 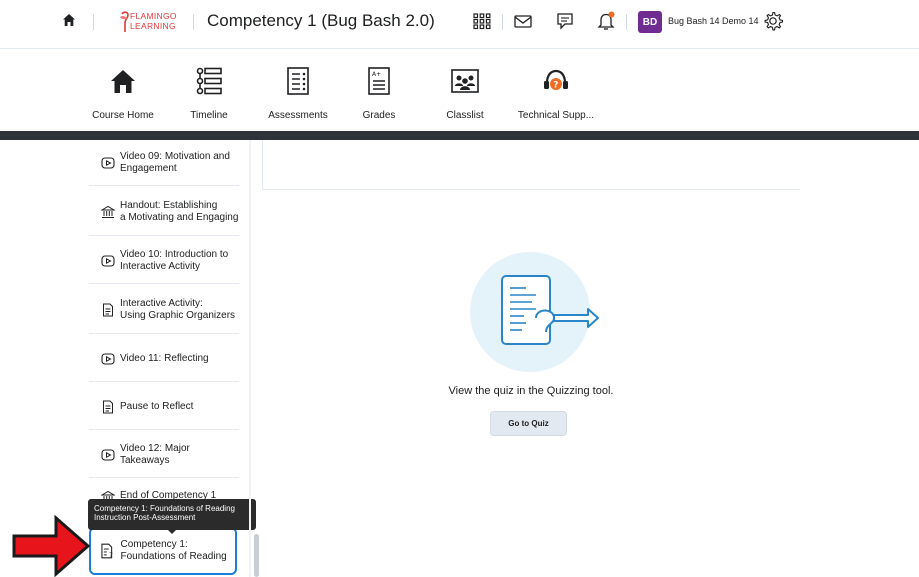 I want to click on svg-text: A+, so click(x=376, y=74).